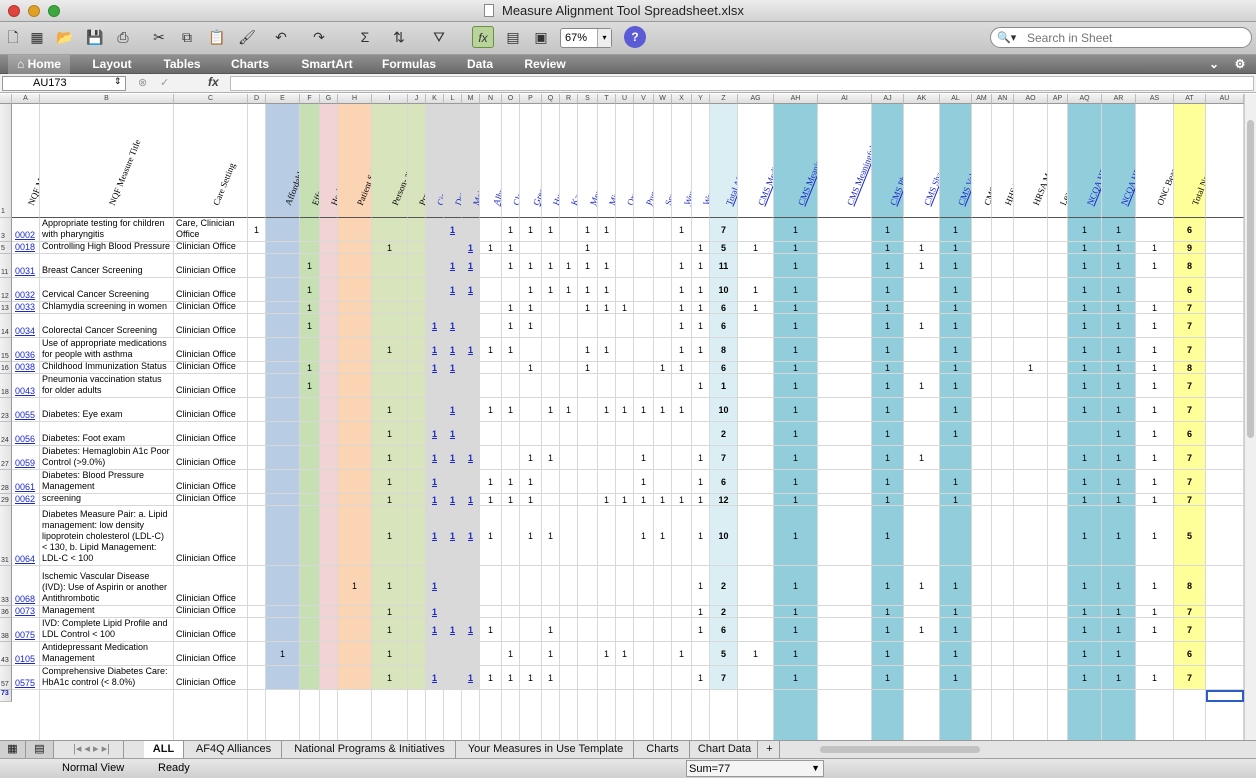 The width and height of the screenshot is (1256, 778). Describe the element at coordinates (1119, 715) in the screenshot. I see `empty-cell-ar` at that location.